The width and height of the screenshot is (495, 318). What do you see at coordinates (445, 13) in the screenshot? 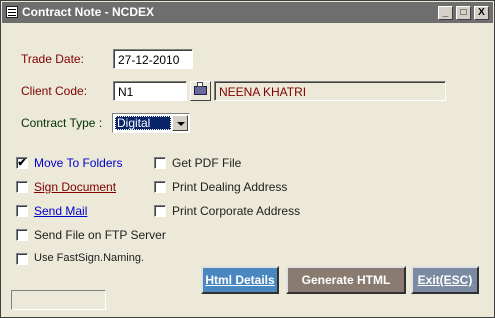
I see `minimize-button: _` at bounding box center [445, 13].